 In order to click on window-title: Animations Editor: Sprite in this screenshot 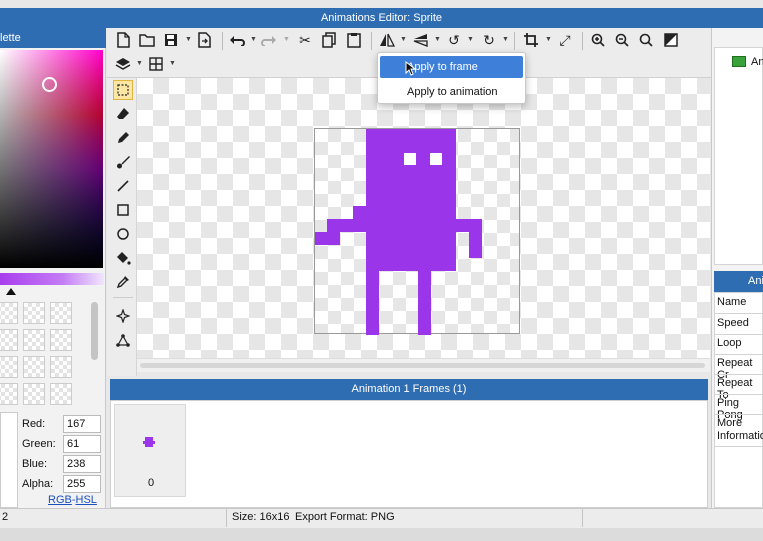, I will do `click(381, 18)`.